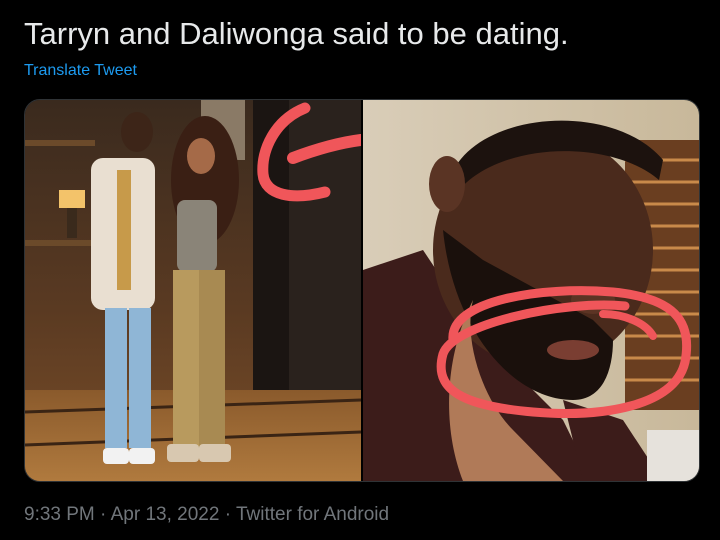 The image size is (720, 540). What do you see at coordinates (165, 514) in the screenshot?
I see `tweet-date: Apr 13, 2022` at bounding box center [165, 514].